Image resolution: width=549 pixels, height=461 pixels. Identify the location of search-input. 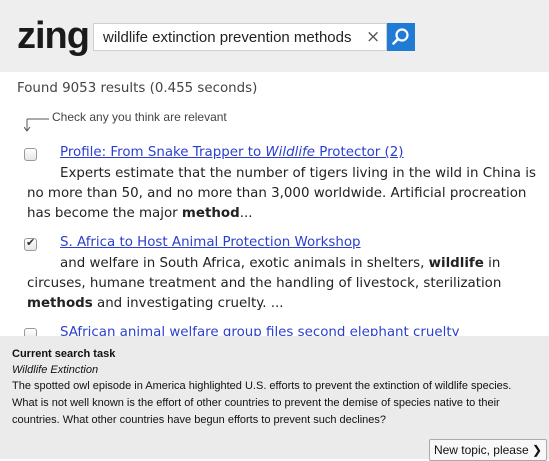
(230, 37).